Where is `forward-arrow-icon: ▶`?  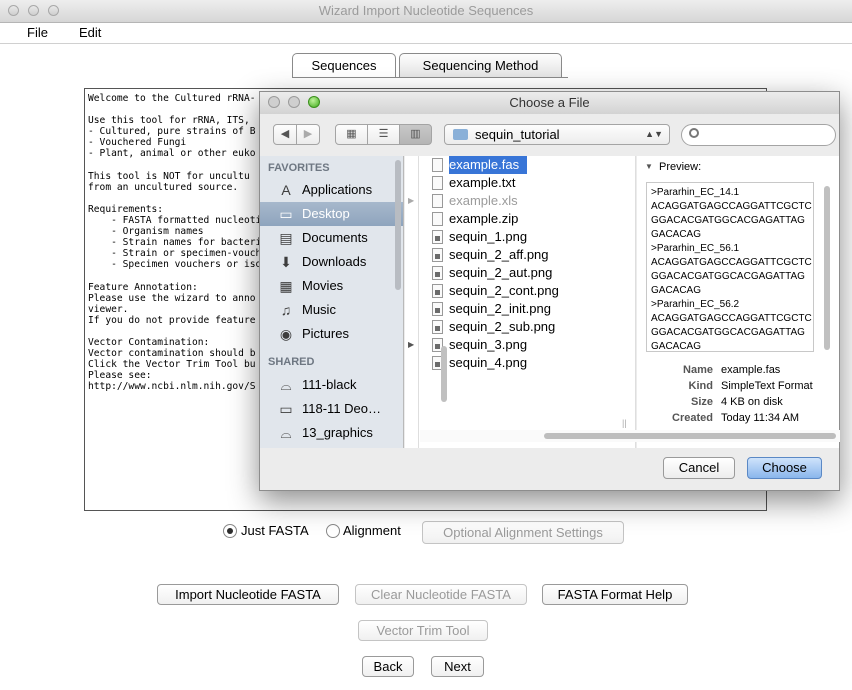 forward-arrow-icon: ▶ is located at coordinates (308, 134).